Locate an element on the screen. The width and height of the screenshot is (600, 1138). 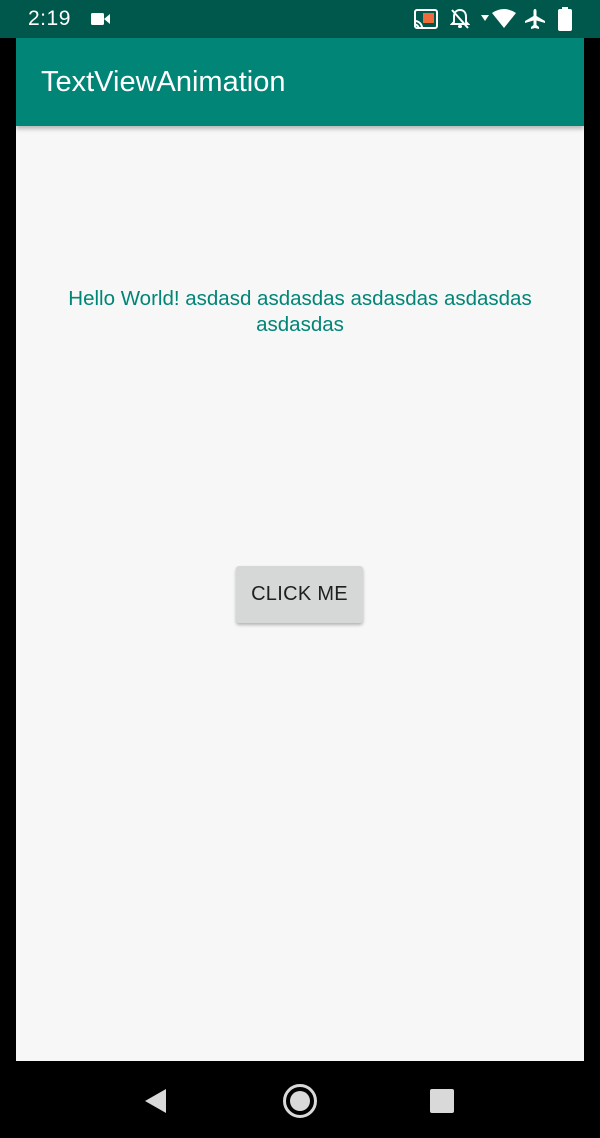
battery-icon is located at coordinates (565, 19).